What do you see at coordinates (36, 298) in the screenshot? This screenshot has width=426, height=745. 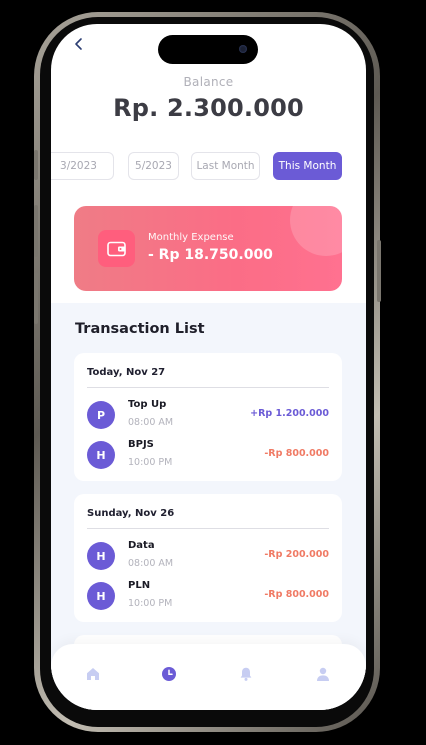 I see `volume-down-button` at bounding box center [36, 298].